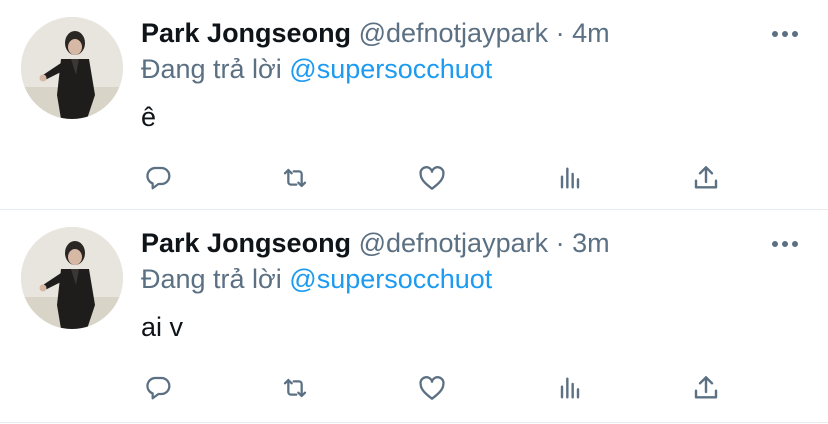 This screenshot has width=828, height=424. I want to click on tweet-header: Park Jongseong @defnotjaypark · 4m, so click(375, 33).